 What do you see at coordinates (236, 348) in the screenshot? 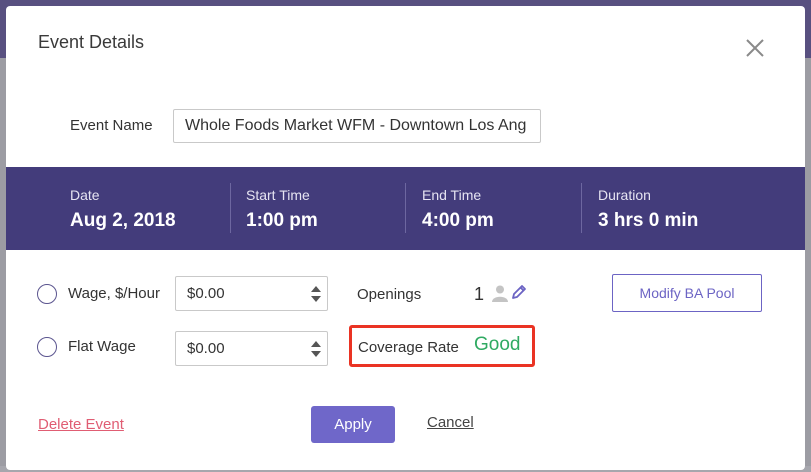
I see `flat-wage-input` at bounding box center [236, 348].